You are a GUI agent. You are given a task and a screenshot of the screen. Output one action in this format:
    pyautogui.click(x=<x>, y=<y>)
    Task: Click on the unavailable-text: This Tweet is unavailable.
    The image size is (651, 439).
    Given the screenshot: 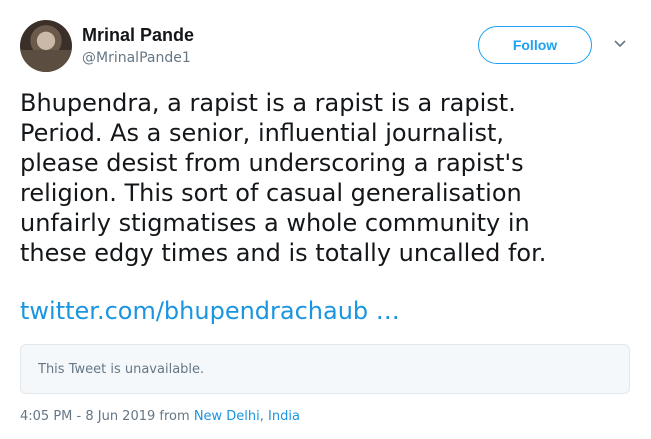 What is the action you would take?
    pyautogui.click(x=121, y=369)
    